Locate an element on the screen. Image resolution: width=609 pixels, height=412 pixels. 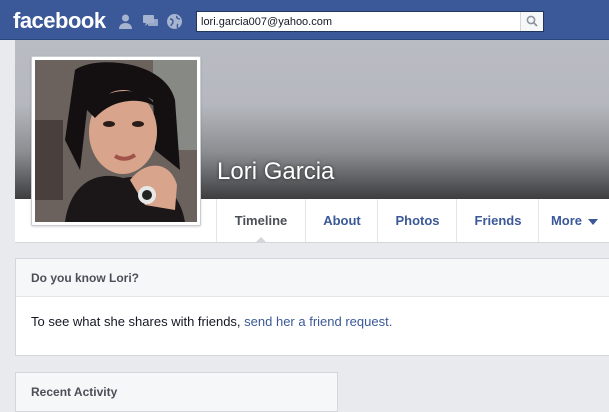
friend-requests-icon is located at coordinates (125, 21).